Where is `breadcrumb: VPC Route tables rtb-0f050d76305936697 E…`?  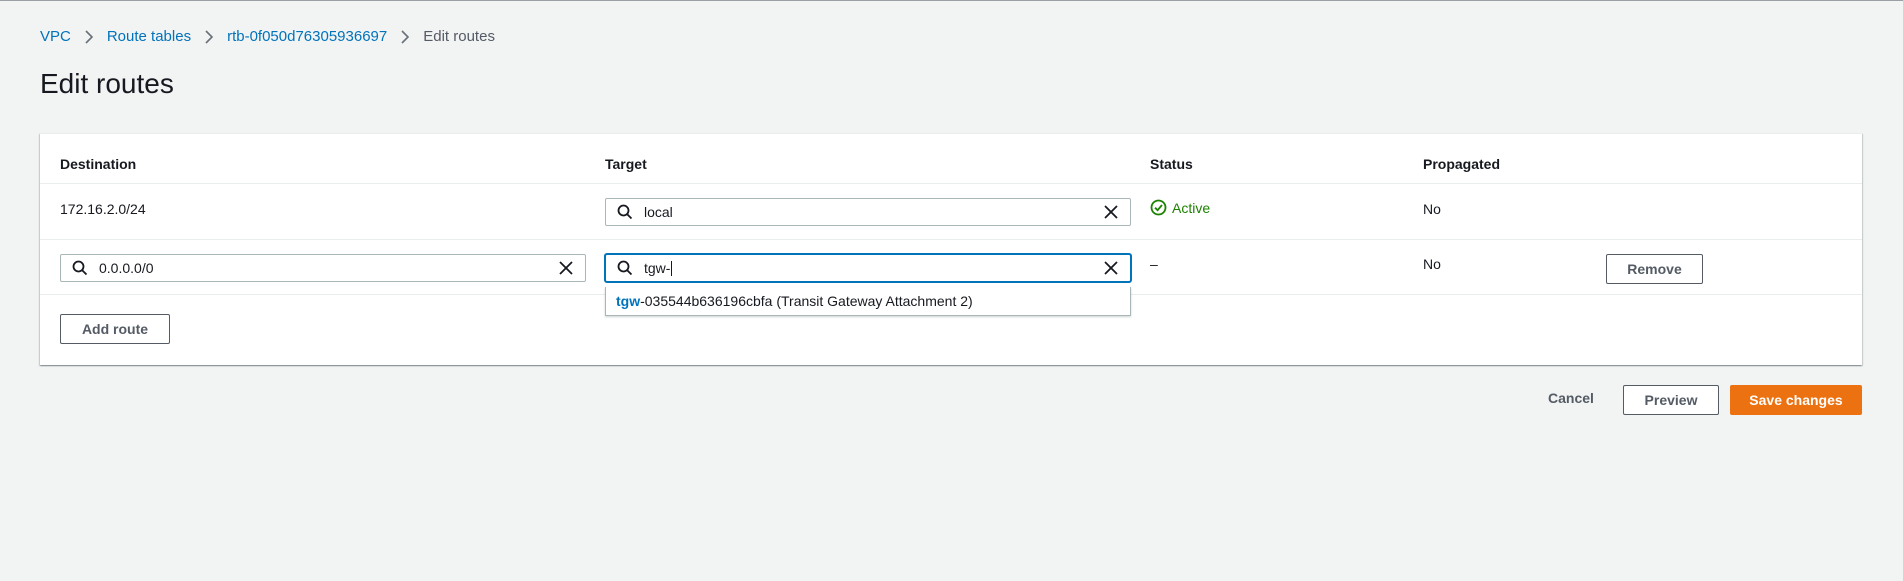 breadcrumb: VPC Route tables rtb-0f050d76305936697 E… is located at coordinates (267, 36).